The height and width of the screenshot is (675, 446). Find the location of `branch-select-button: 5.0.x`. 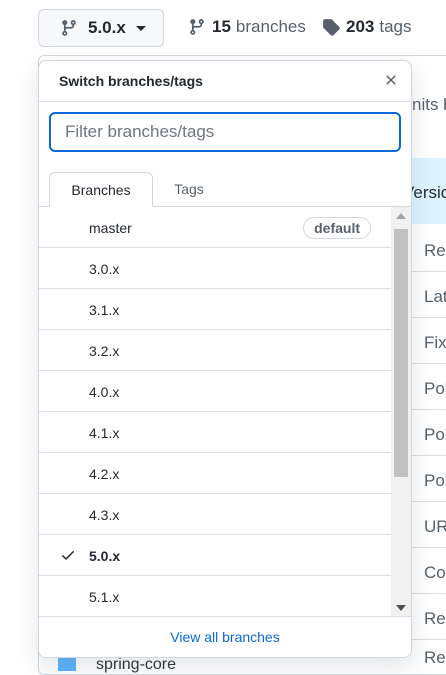

branch-select-button: 5.0.x is located at coordinates (101, 28).